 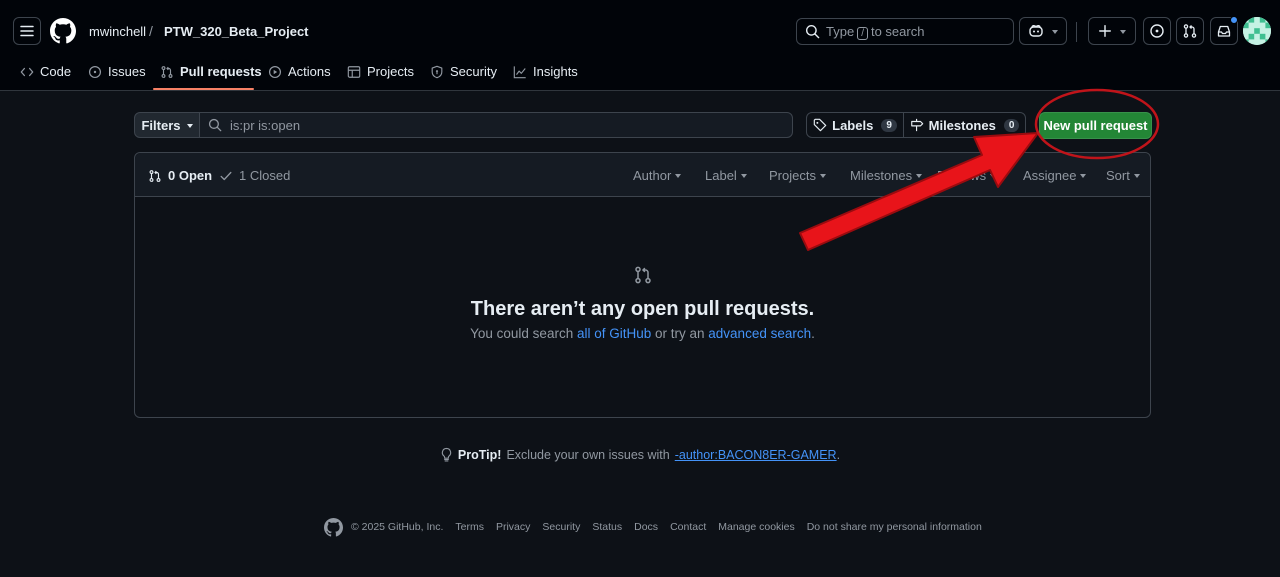 What do you see at coordinates (1224, 31) in the screenshot?
I see `inbox-icon` at bounding box center [1224, 31].